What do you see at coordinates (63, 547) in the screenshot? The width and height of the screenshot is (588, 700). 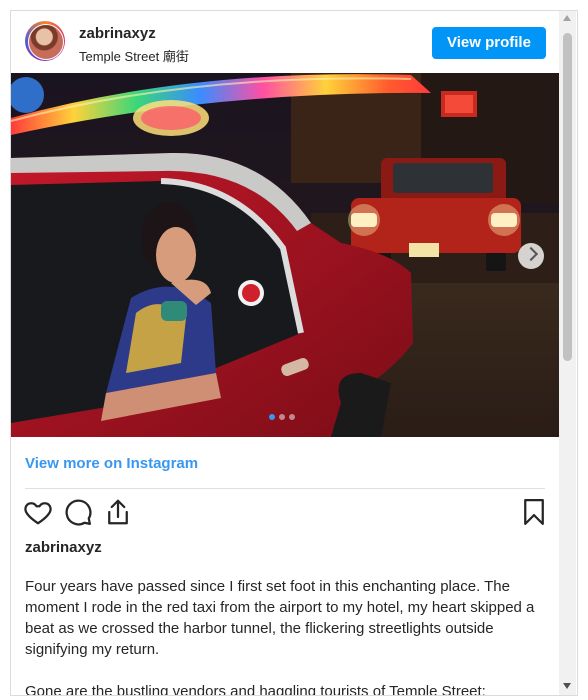 I see `caption-username: zabrinaxyz` at bounding box center [63, 547].